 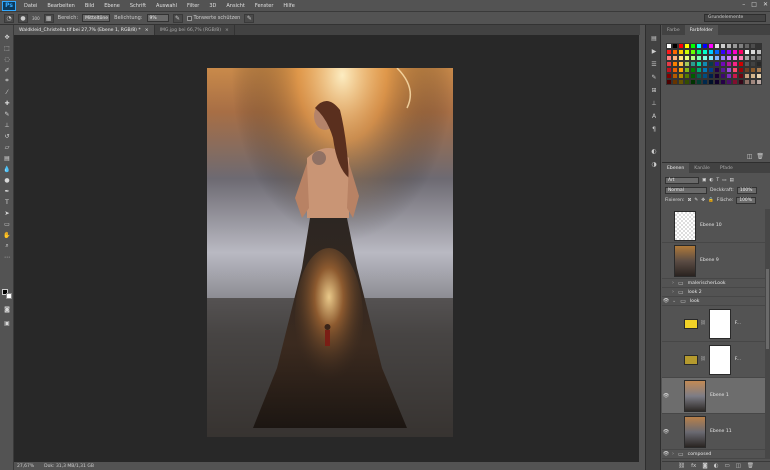 What do you see at coordinates (193, 6) in the screenshot?
I see `menu-filter: Filter` at bounding box center [193, 6].